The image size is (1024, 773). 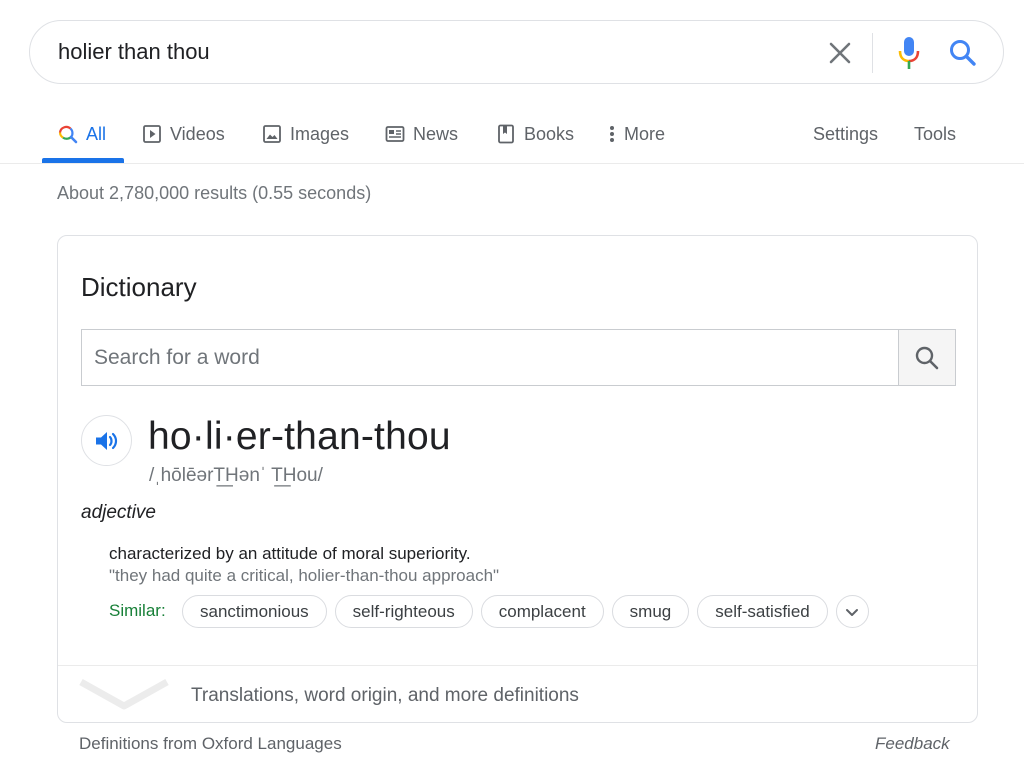 I want to click on image-icon, so click(x=272, y=134).